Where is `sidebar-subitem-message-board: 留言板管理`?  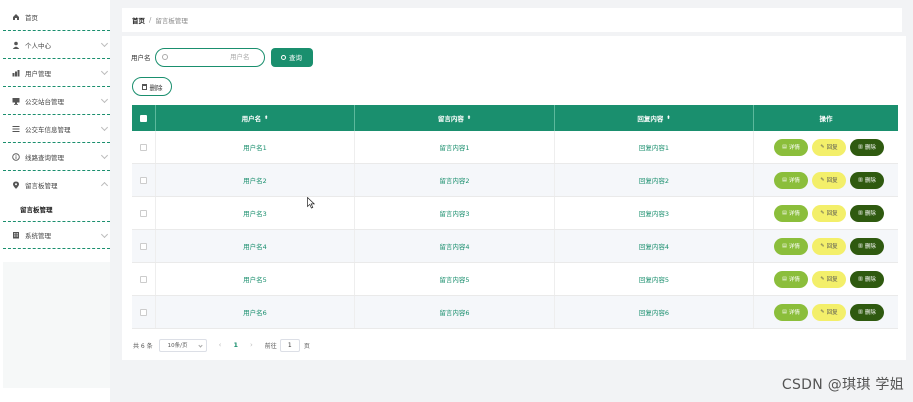
sidebar-subitem-message-board: 留言板管理 is located at coordinates (56, 209).